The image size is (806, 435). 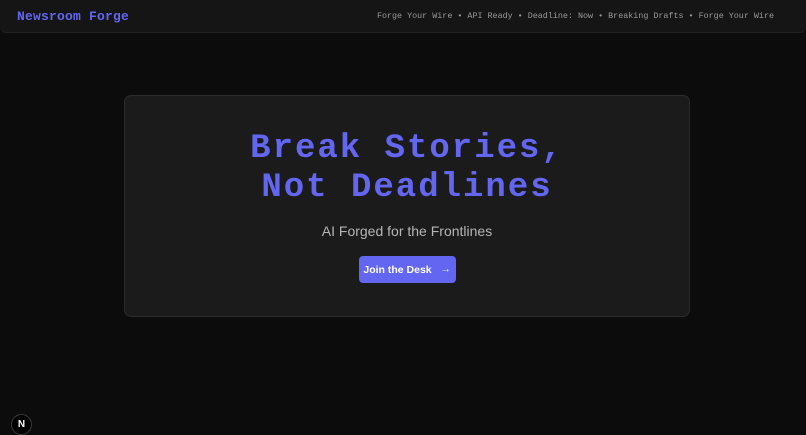 What do you see at coordinates (407, 188) in the screenshot?
I see `headline-line-2: Not Deadlines` at bounding box center [407, 188].